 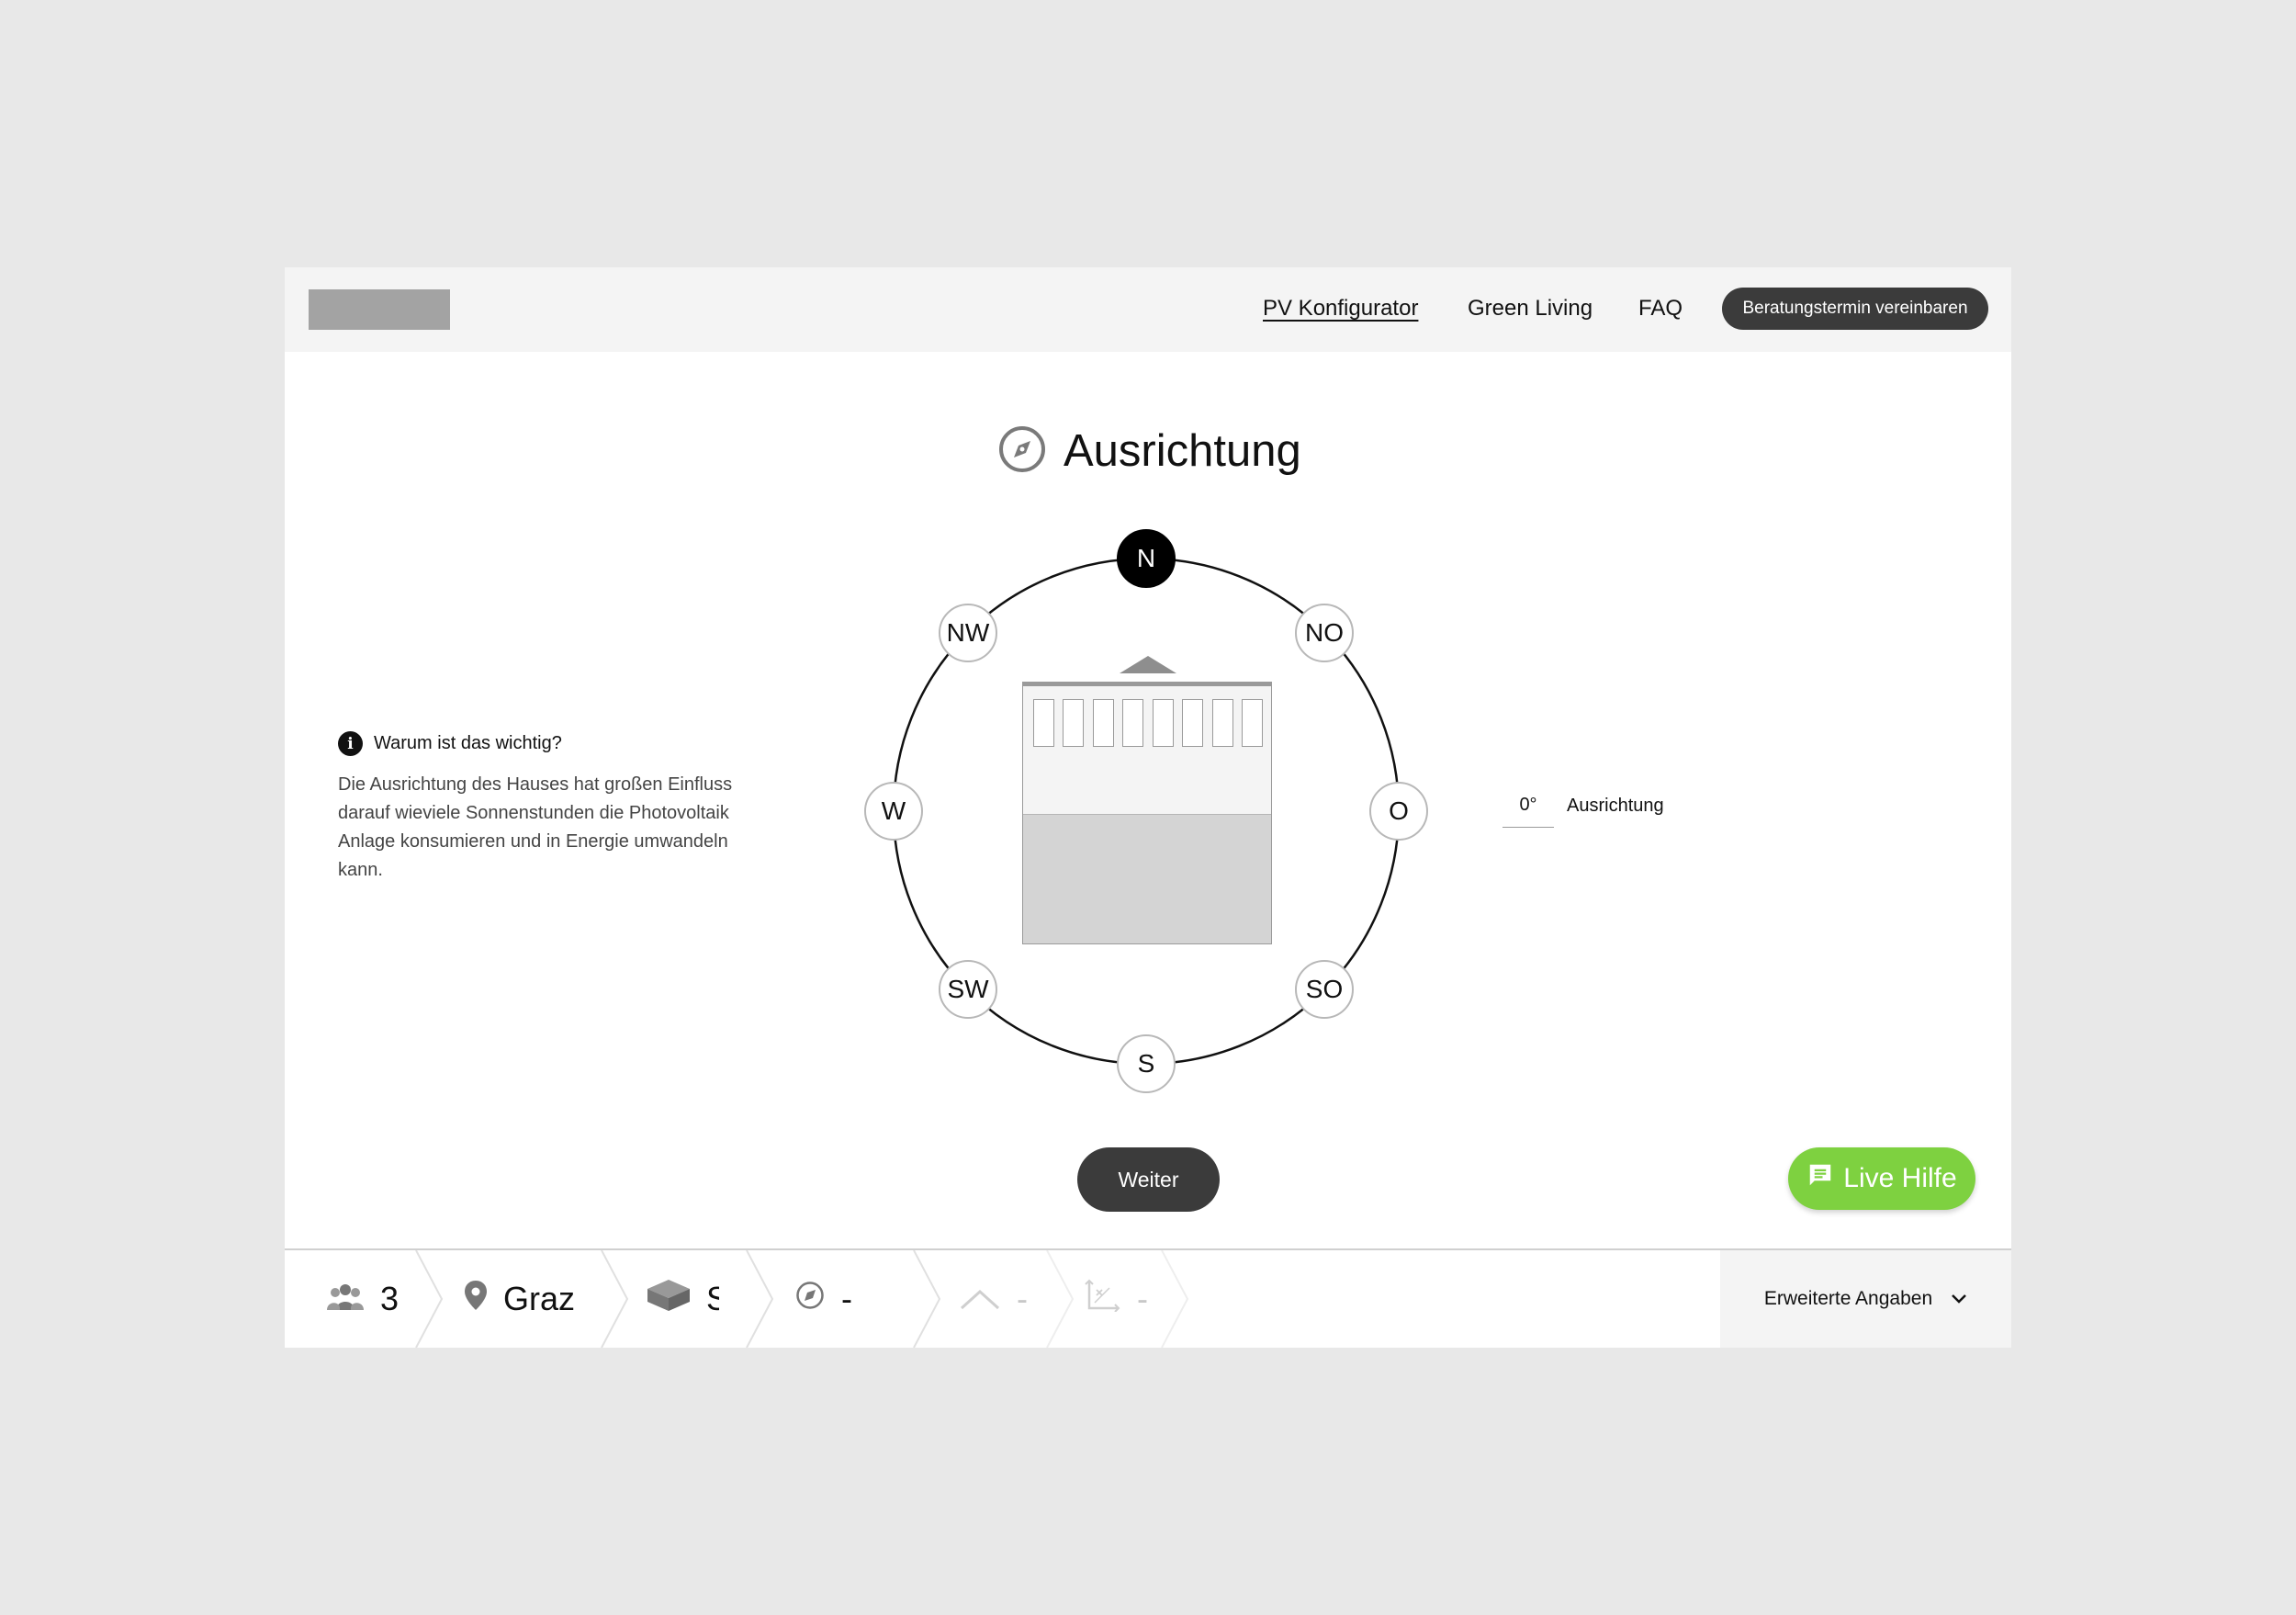 I want to click on step-roof-value: -, so click(x=1022, y=1298).